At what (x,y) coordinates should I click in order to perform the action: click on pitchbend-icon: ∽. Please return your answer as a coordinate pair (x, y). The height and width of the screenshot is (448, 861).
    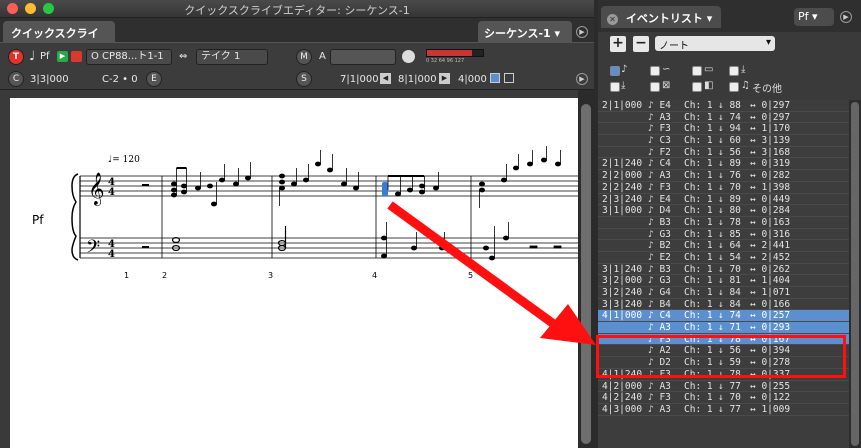
    Looking at the image, I should click on (666, 69).